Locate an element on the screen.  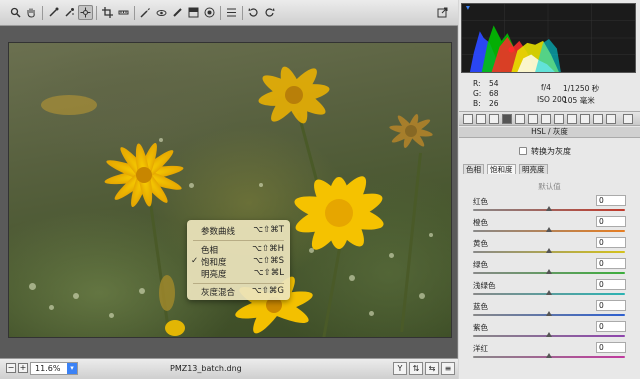
crop-icon is located at coordinates (107, 12).